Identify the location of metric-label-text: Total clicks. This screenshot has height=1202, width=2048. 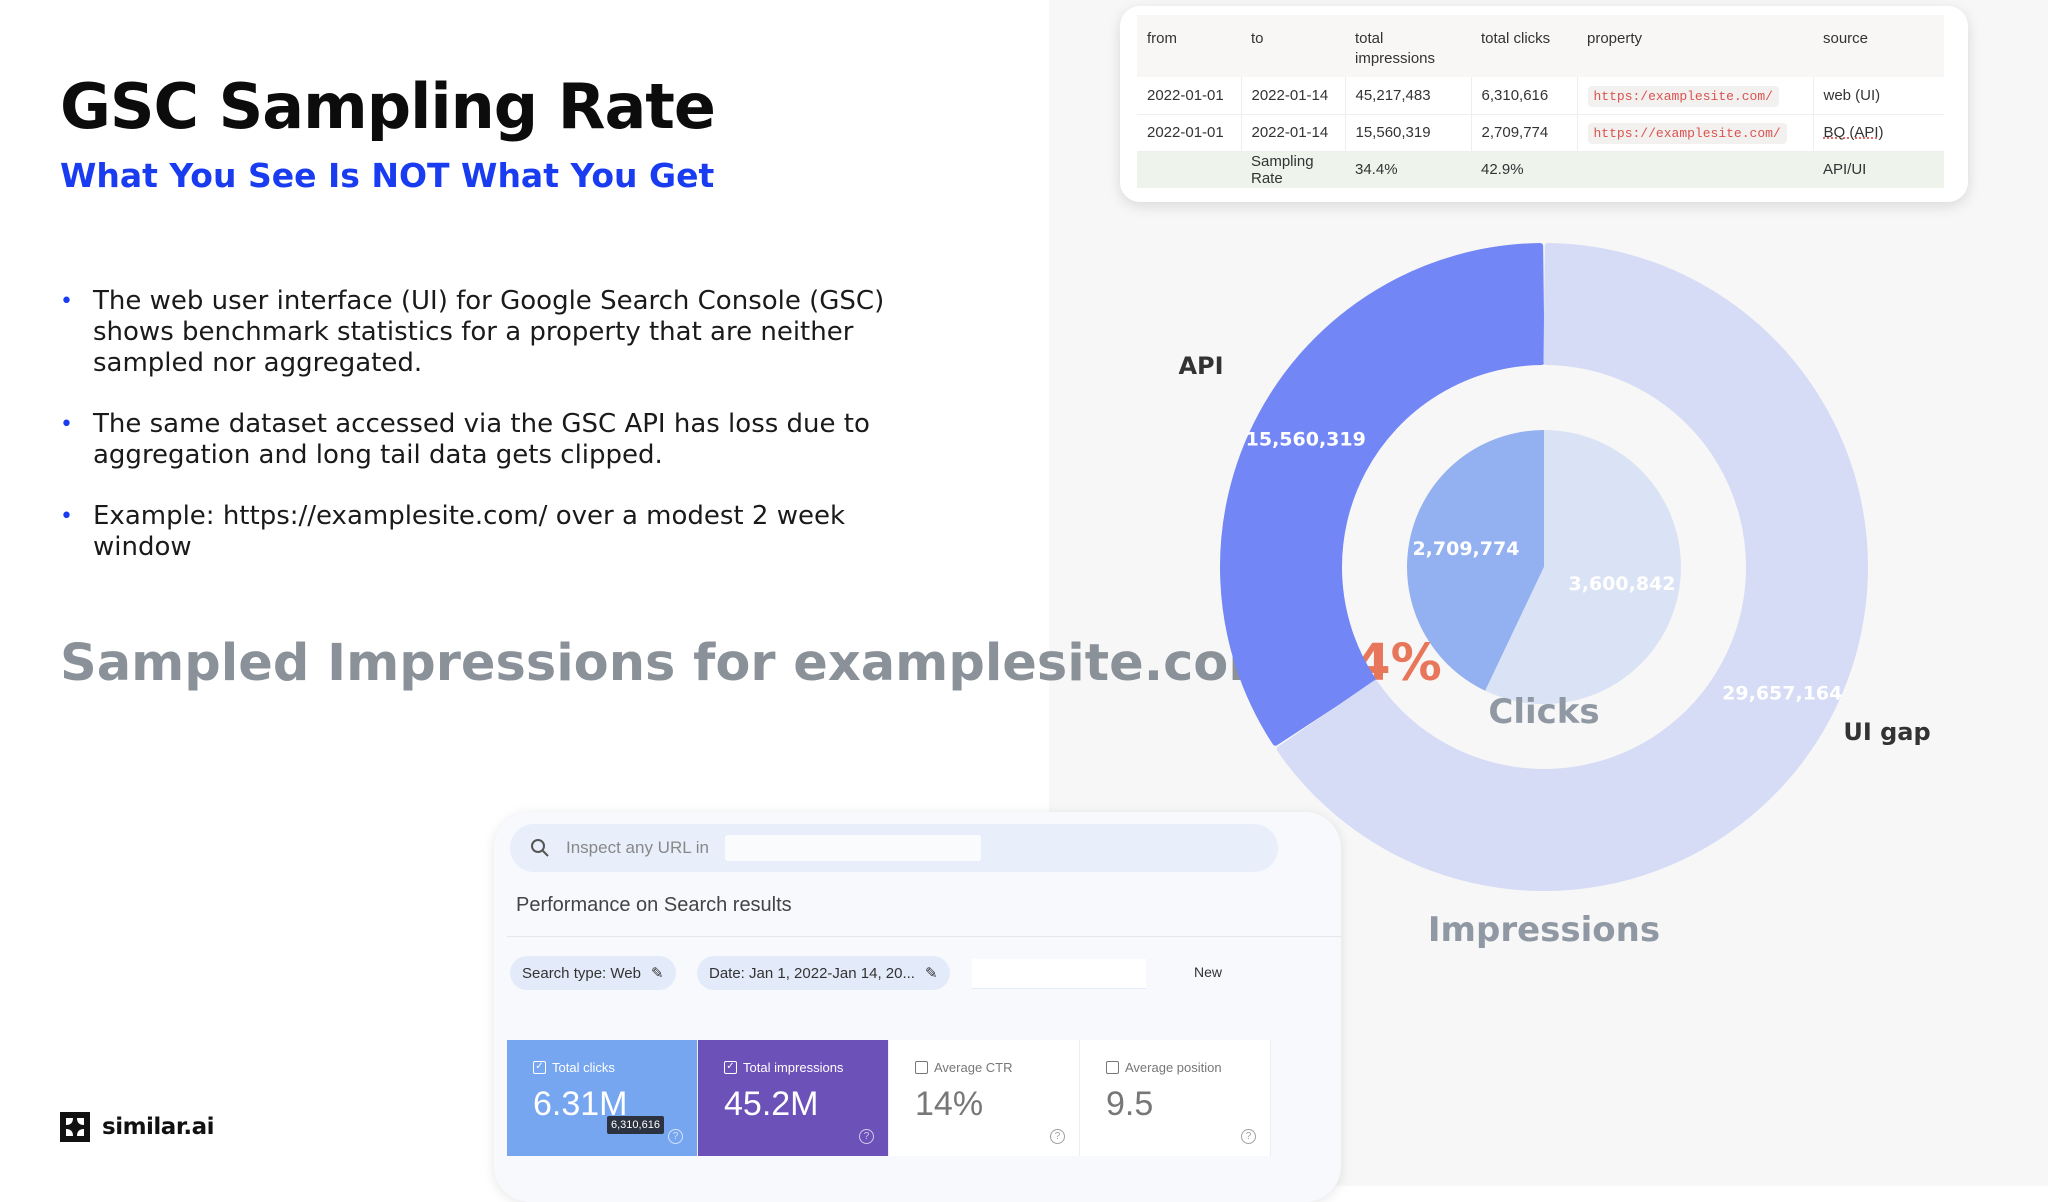
(583, 1067).